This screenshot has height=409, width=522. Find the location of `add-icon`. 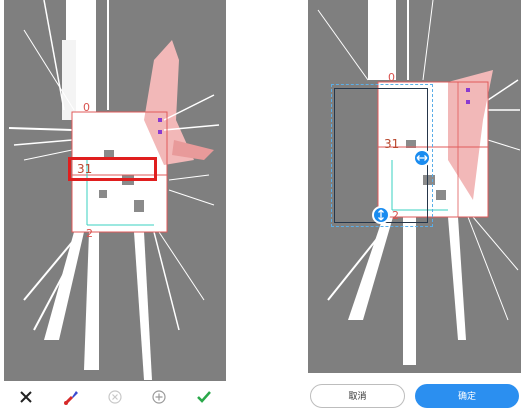

add-icon is located at coordinates (159, 397).